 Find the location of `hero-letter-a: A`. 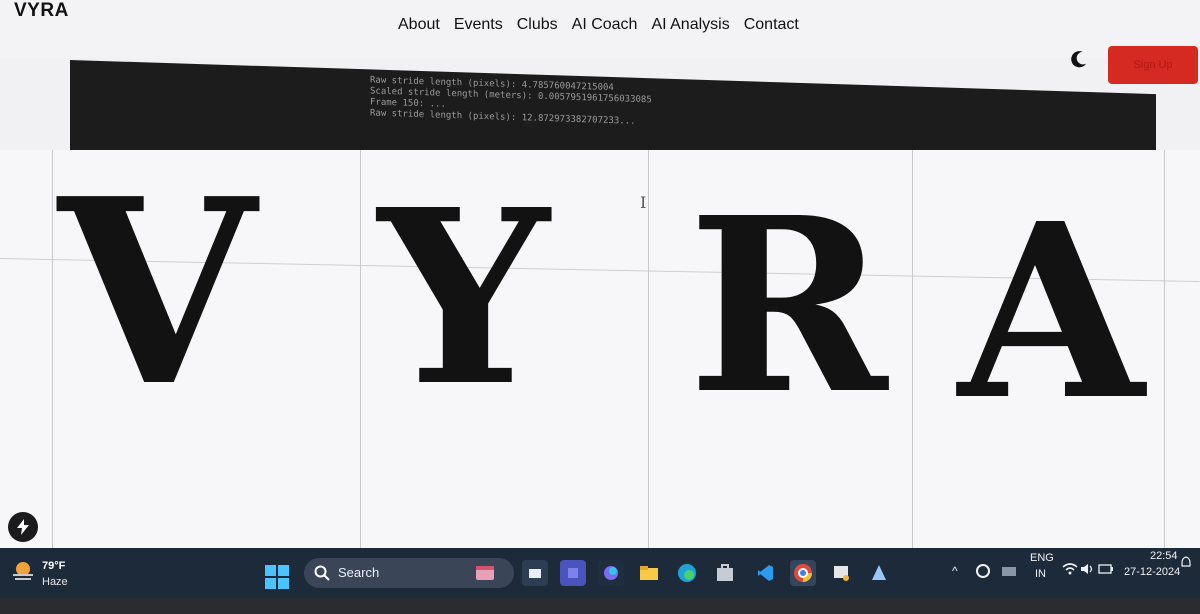

hero-letter-a: A is located at coordinates (1051, 312).